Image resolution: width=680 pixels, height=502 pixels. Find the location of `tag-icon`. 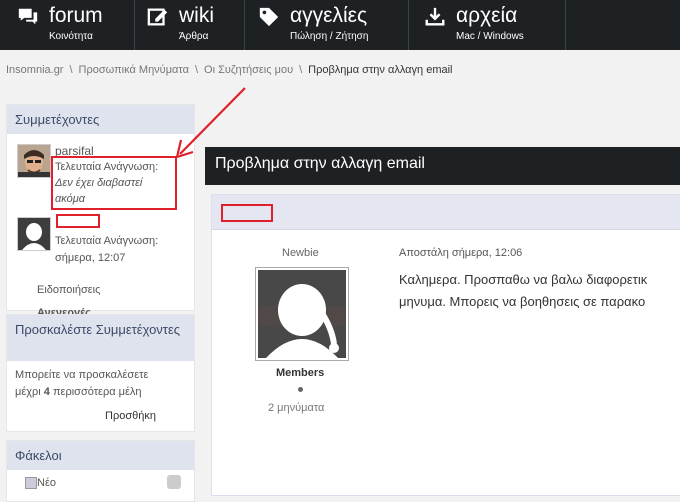

tag-icon is located at coordinates (269, 17).